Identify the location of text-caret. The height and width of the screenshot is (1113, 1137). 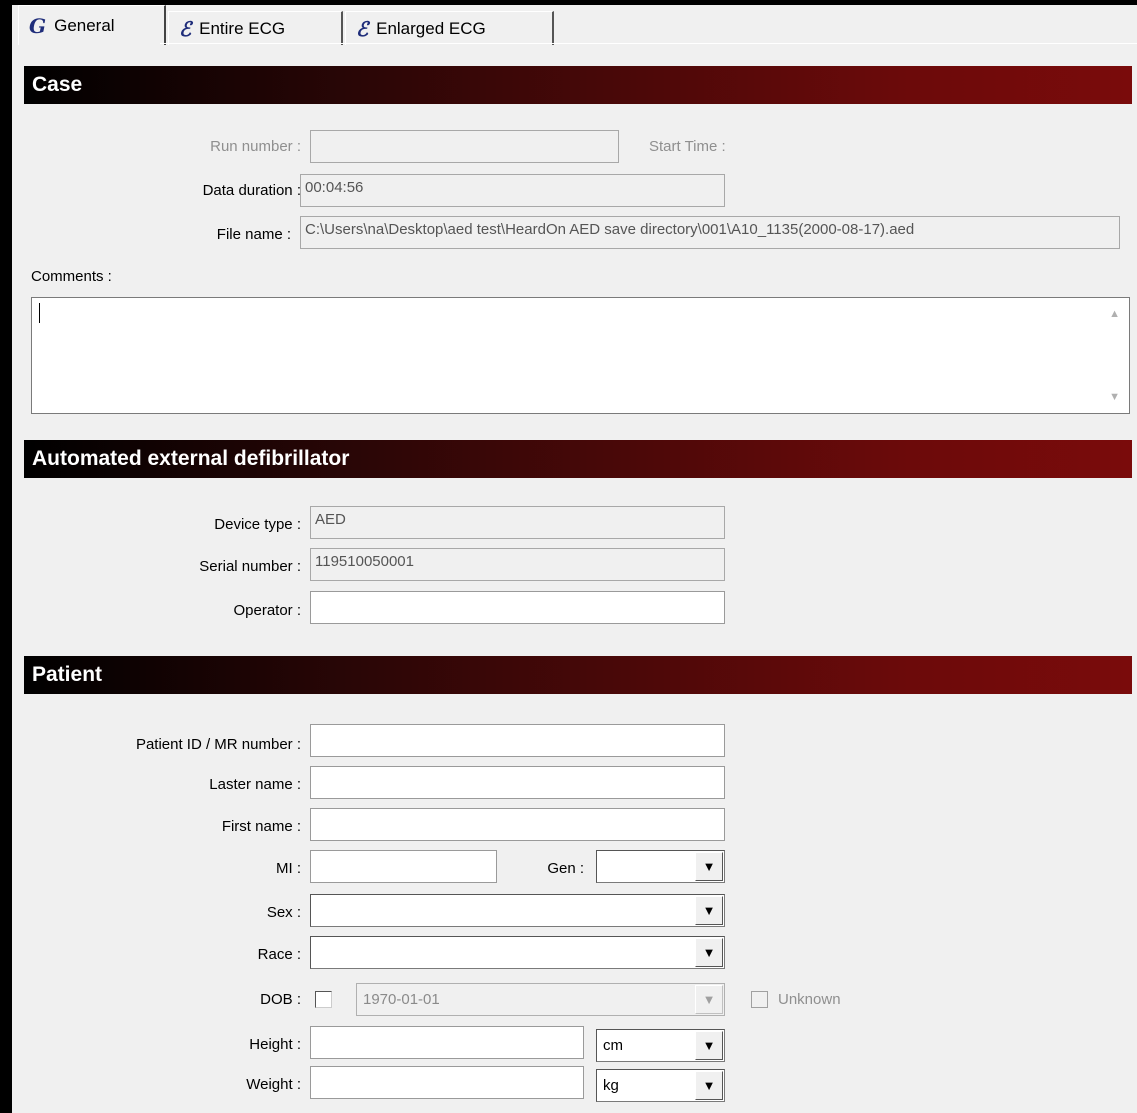
(39, 313).